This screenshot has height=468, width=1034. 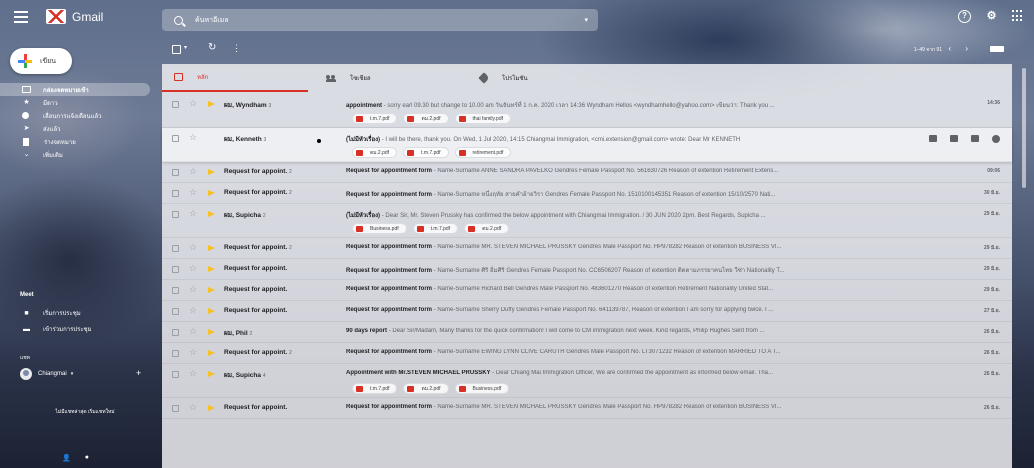 What do you see at coordinates (57, 329) in the screenshot?
I see `meet-join-meeting: ▬ เข้าร่วมการประชุม` at bounding box center [57, 329].